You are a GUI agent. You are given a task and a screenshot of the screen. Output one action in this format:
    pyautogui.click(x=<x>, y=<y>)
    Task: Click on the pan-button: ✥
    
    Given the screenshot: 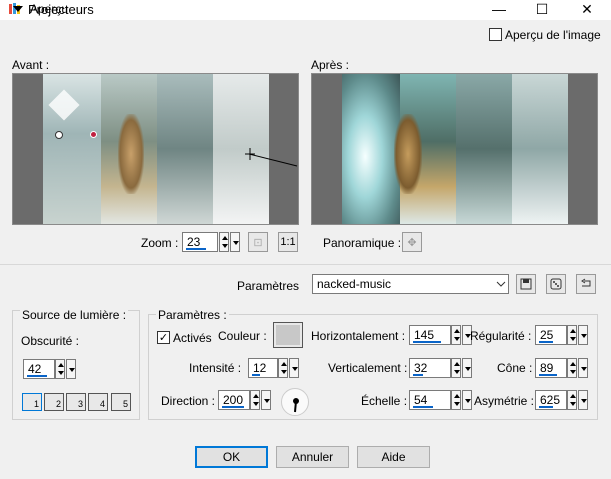 What is the action you would take?
    pyautogui.click(x=412, y=242)
    